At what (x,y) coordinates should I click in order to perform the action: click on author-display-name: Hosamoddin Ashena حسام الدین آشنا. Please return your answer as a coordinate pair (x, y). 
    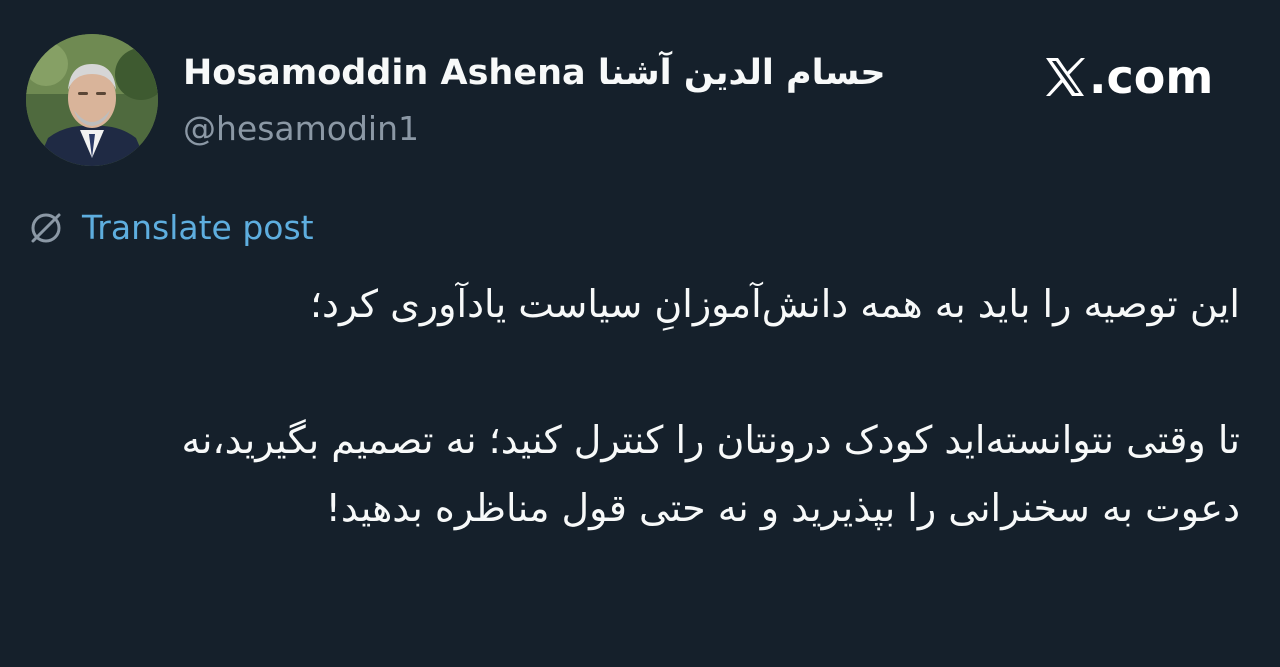
    Looking at the image, I should click on (534, 73).